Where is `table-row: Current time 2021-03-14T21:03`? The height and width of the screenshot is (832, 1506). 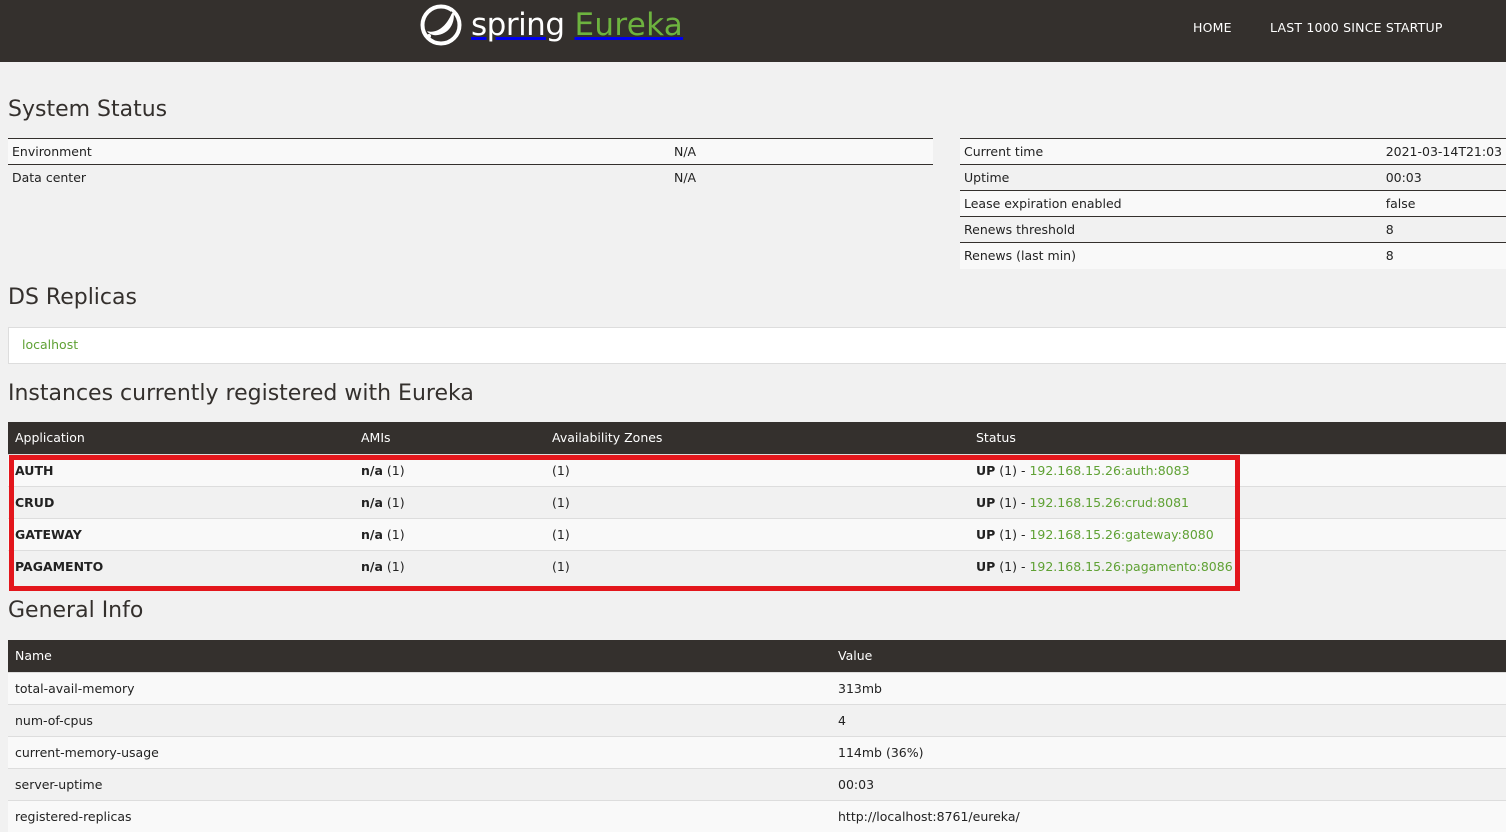
table-row: Current time 2021-03-14T21:03 is located at coordinates (1233, 151).